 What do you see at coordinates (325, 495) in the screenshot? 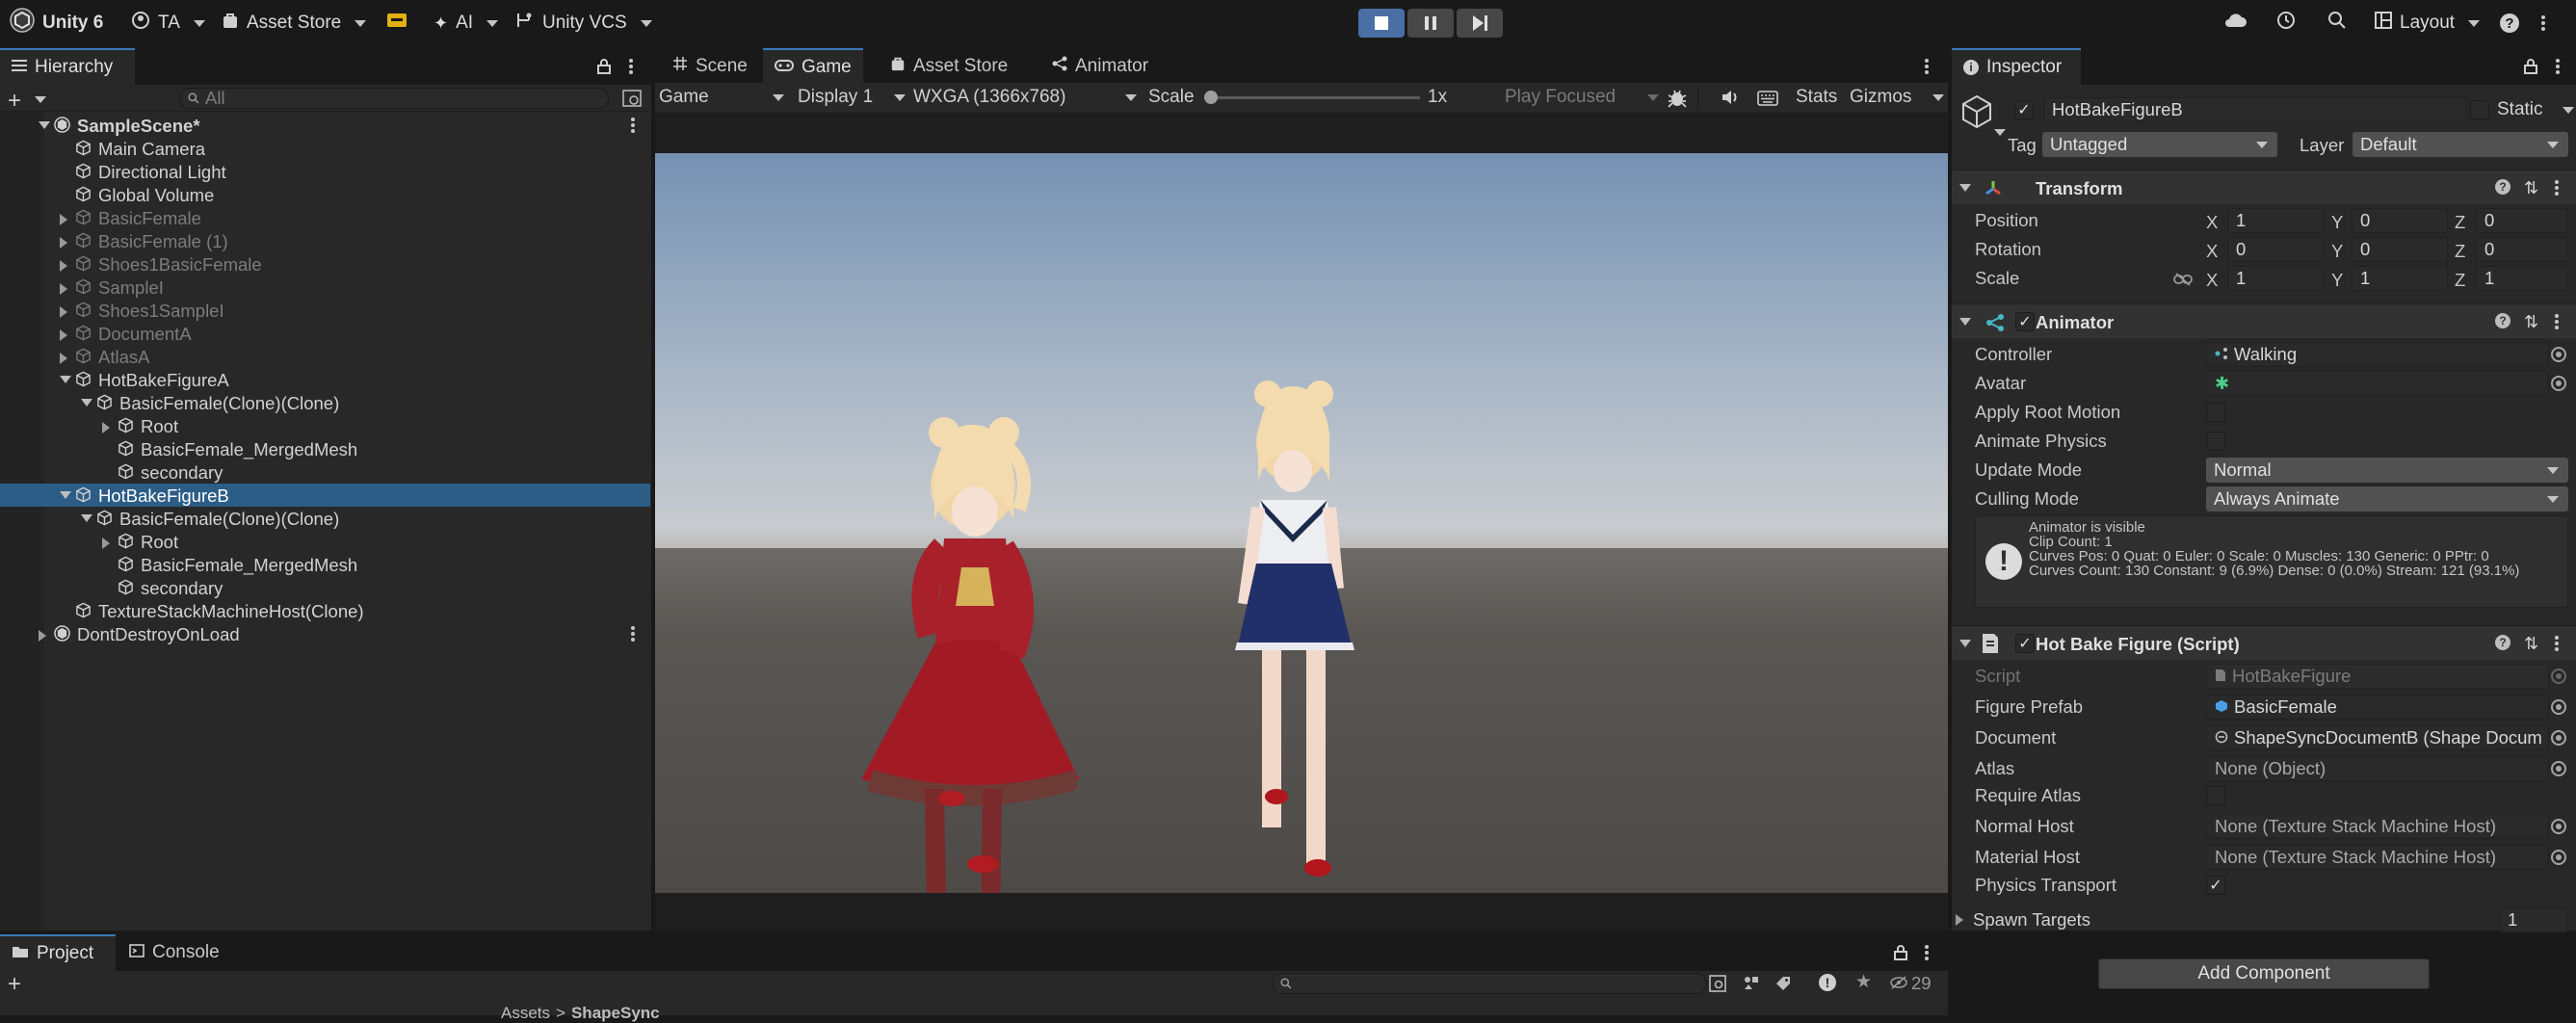
I see `hierarchy-item: HotBakeFigureB` at bounding box center [325, 495].